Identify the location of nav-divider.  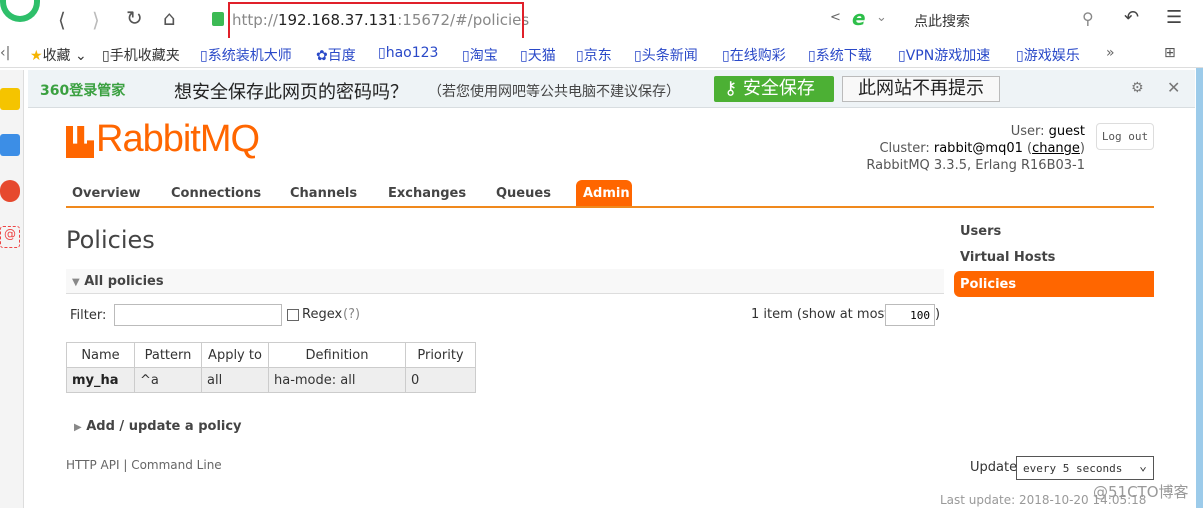
(610, 207).